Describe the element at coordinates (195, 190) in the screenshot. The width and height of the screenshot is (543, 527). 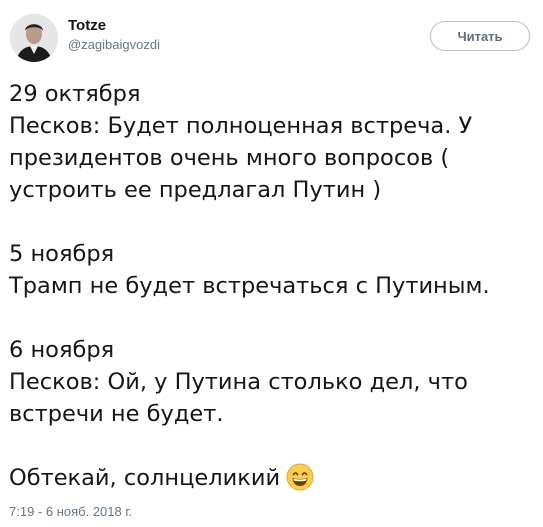
I see `tweet-line: устроить ее предлагал Путин )` at that location.